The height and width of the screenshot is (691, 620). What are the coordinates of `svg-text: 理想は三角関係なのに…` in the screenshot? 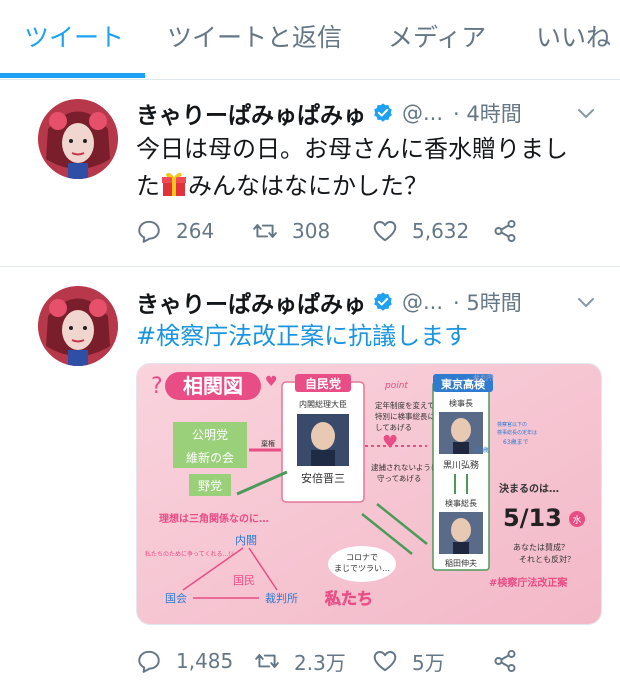 It's located at (214, 518).